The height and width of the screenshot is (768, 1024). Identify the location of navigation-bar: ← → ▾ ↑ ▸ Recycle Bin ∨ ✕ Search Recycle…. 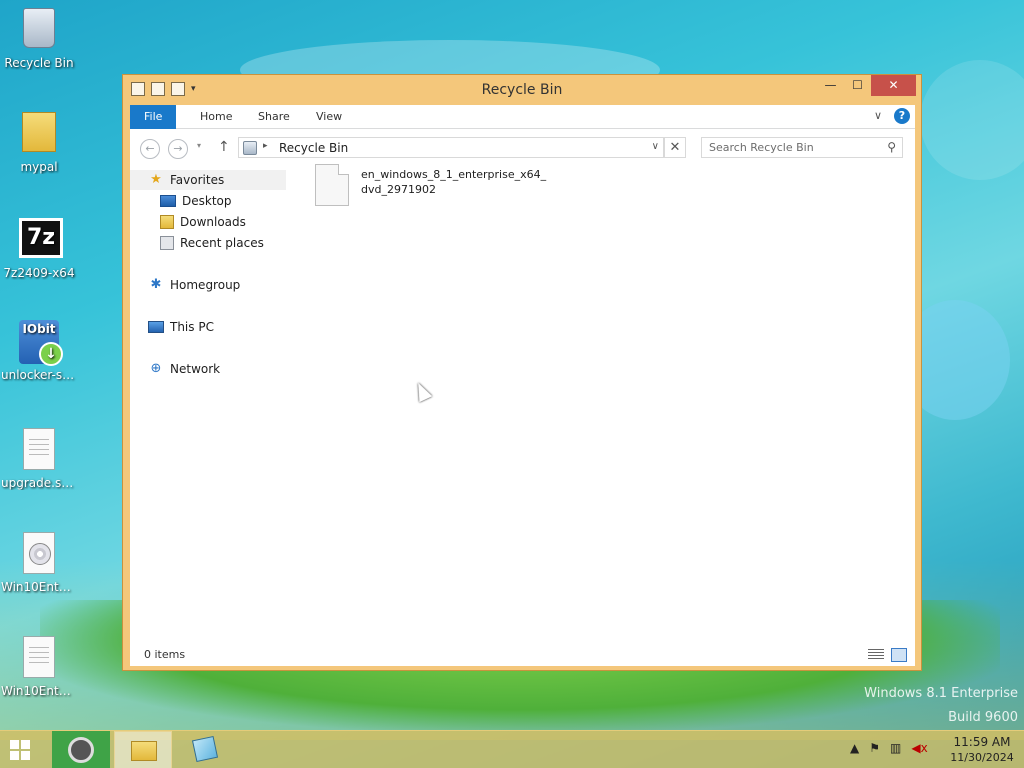
(522, 147).